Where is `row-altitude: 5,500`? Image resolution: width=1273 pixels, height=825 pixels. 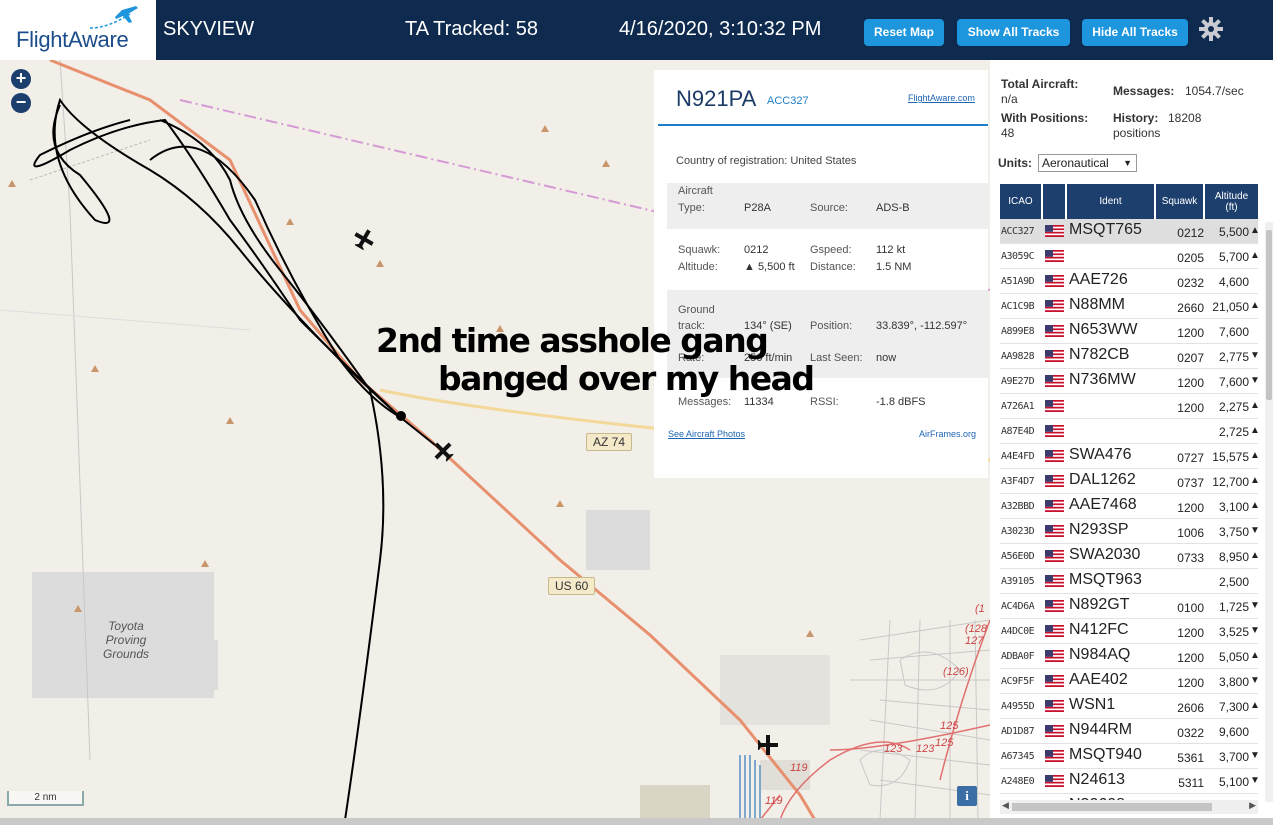 row-altitude: 5,500 is located at coordinates (1233, 232).